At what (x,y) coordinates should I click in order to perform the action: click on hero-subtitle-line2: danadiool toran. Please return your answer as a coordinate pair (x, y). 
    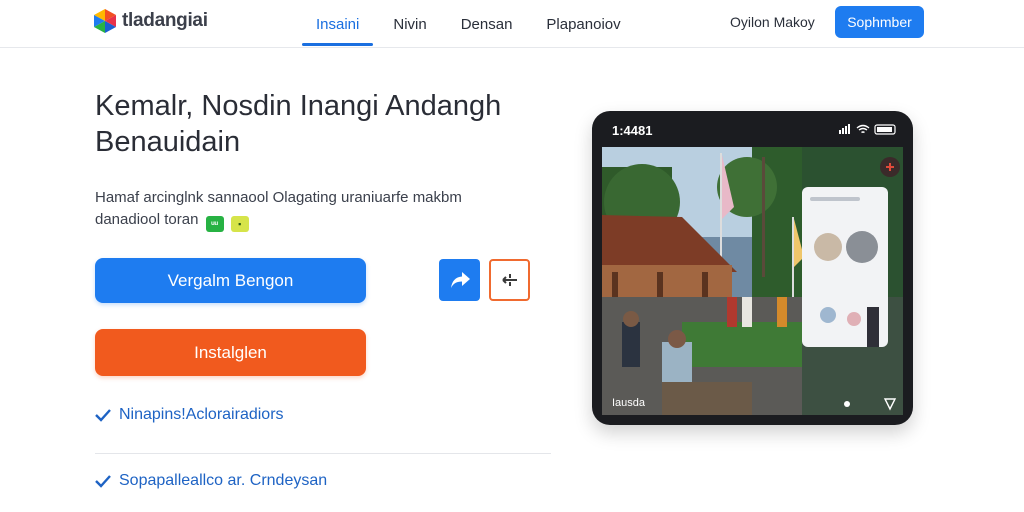
    Looking at the image, I should click on (147, 219).